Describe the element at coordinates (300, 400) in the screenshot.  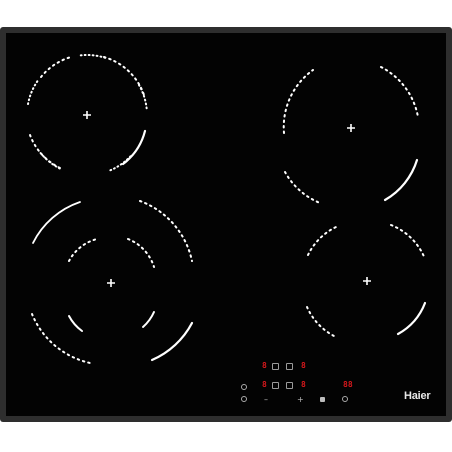
I see `plus-button: +` at that location.